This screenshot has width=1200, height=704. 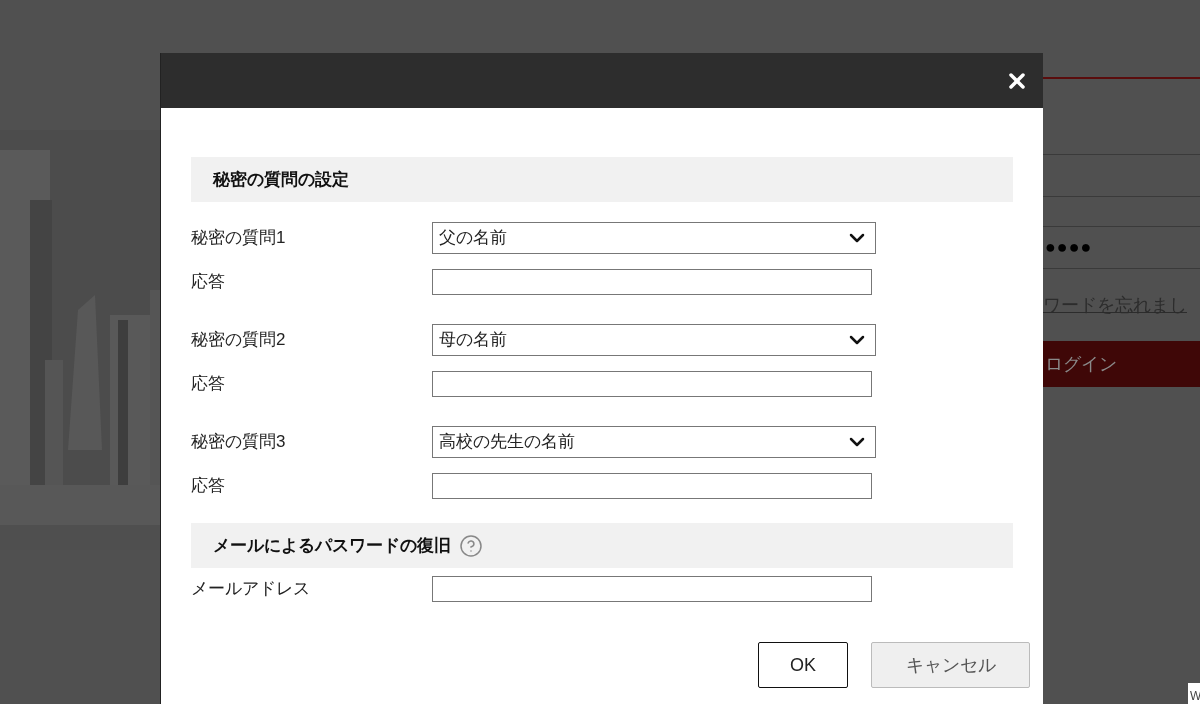 I want to click on section-title: メールによるパスワードの復旧, so click(x=332, y=545).